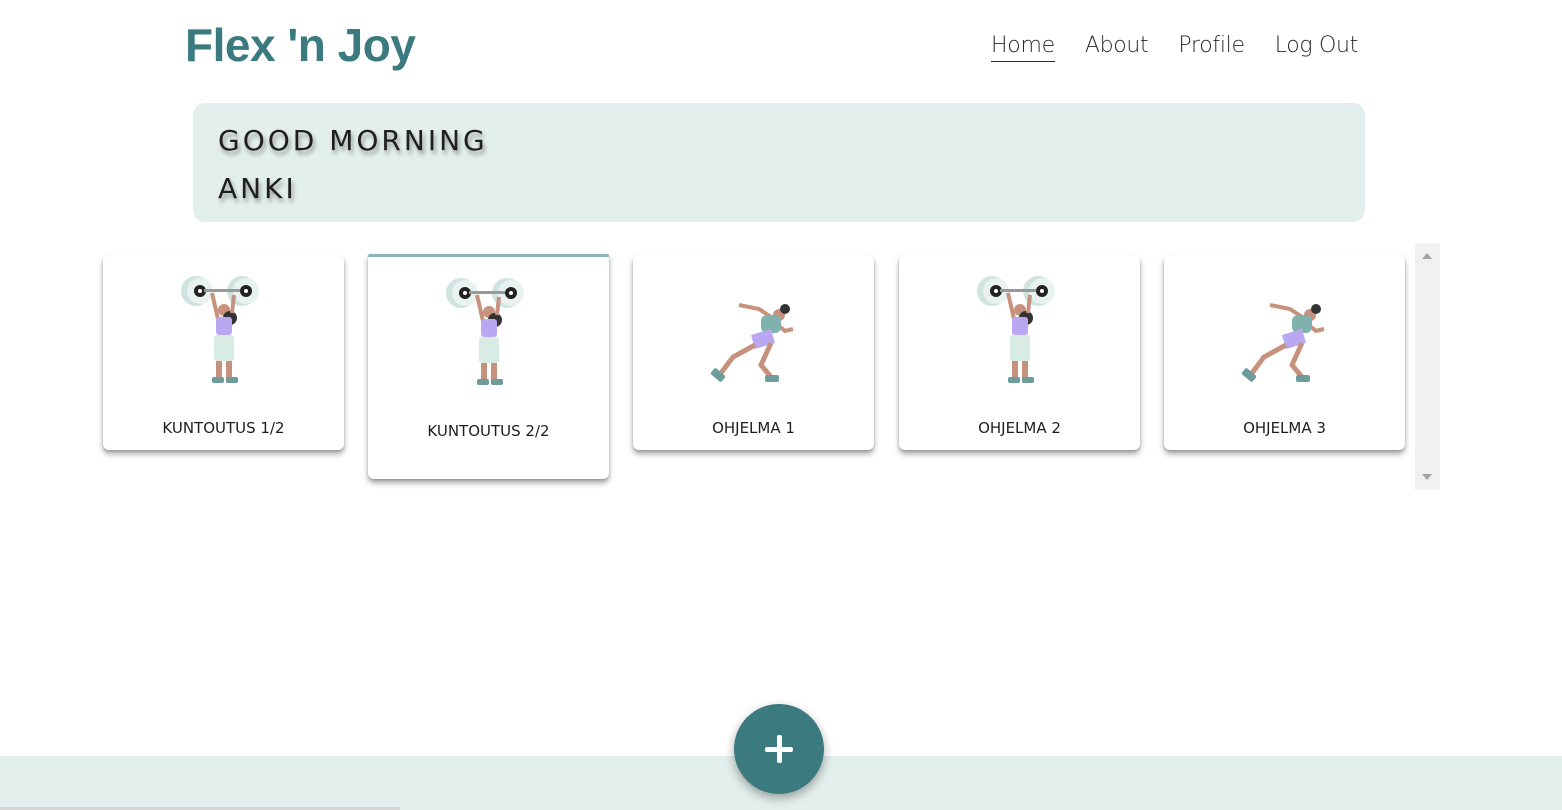  I want to click on program-card-label: KUNTOUTUS 1/2, so click(223, 428).